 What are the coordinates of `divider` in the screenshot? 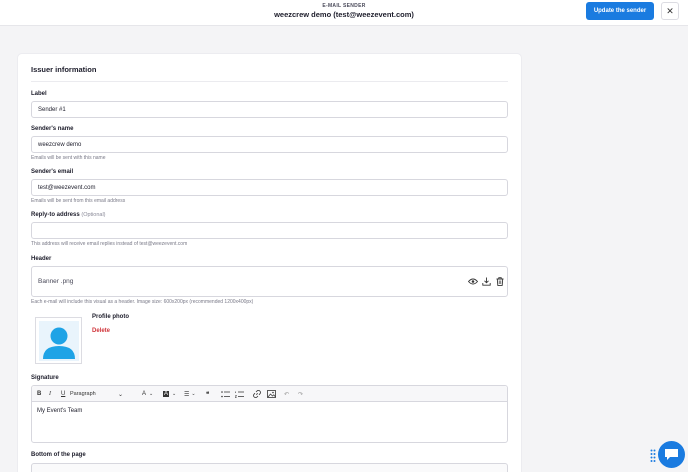 It's located at (269, 81).